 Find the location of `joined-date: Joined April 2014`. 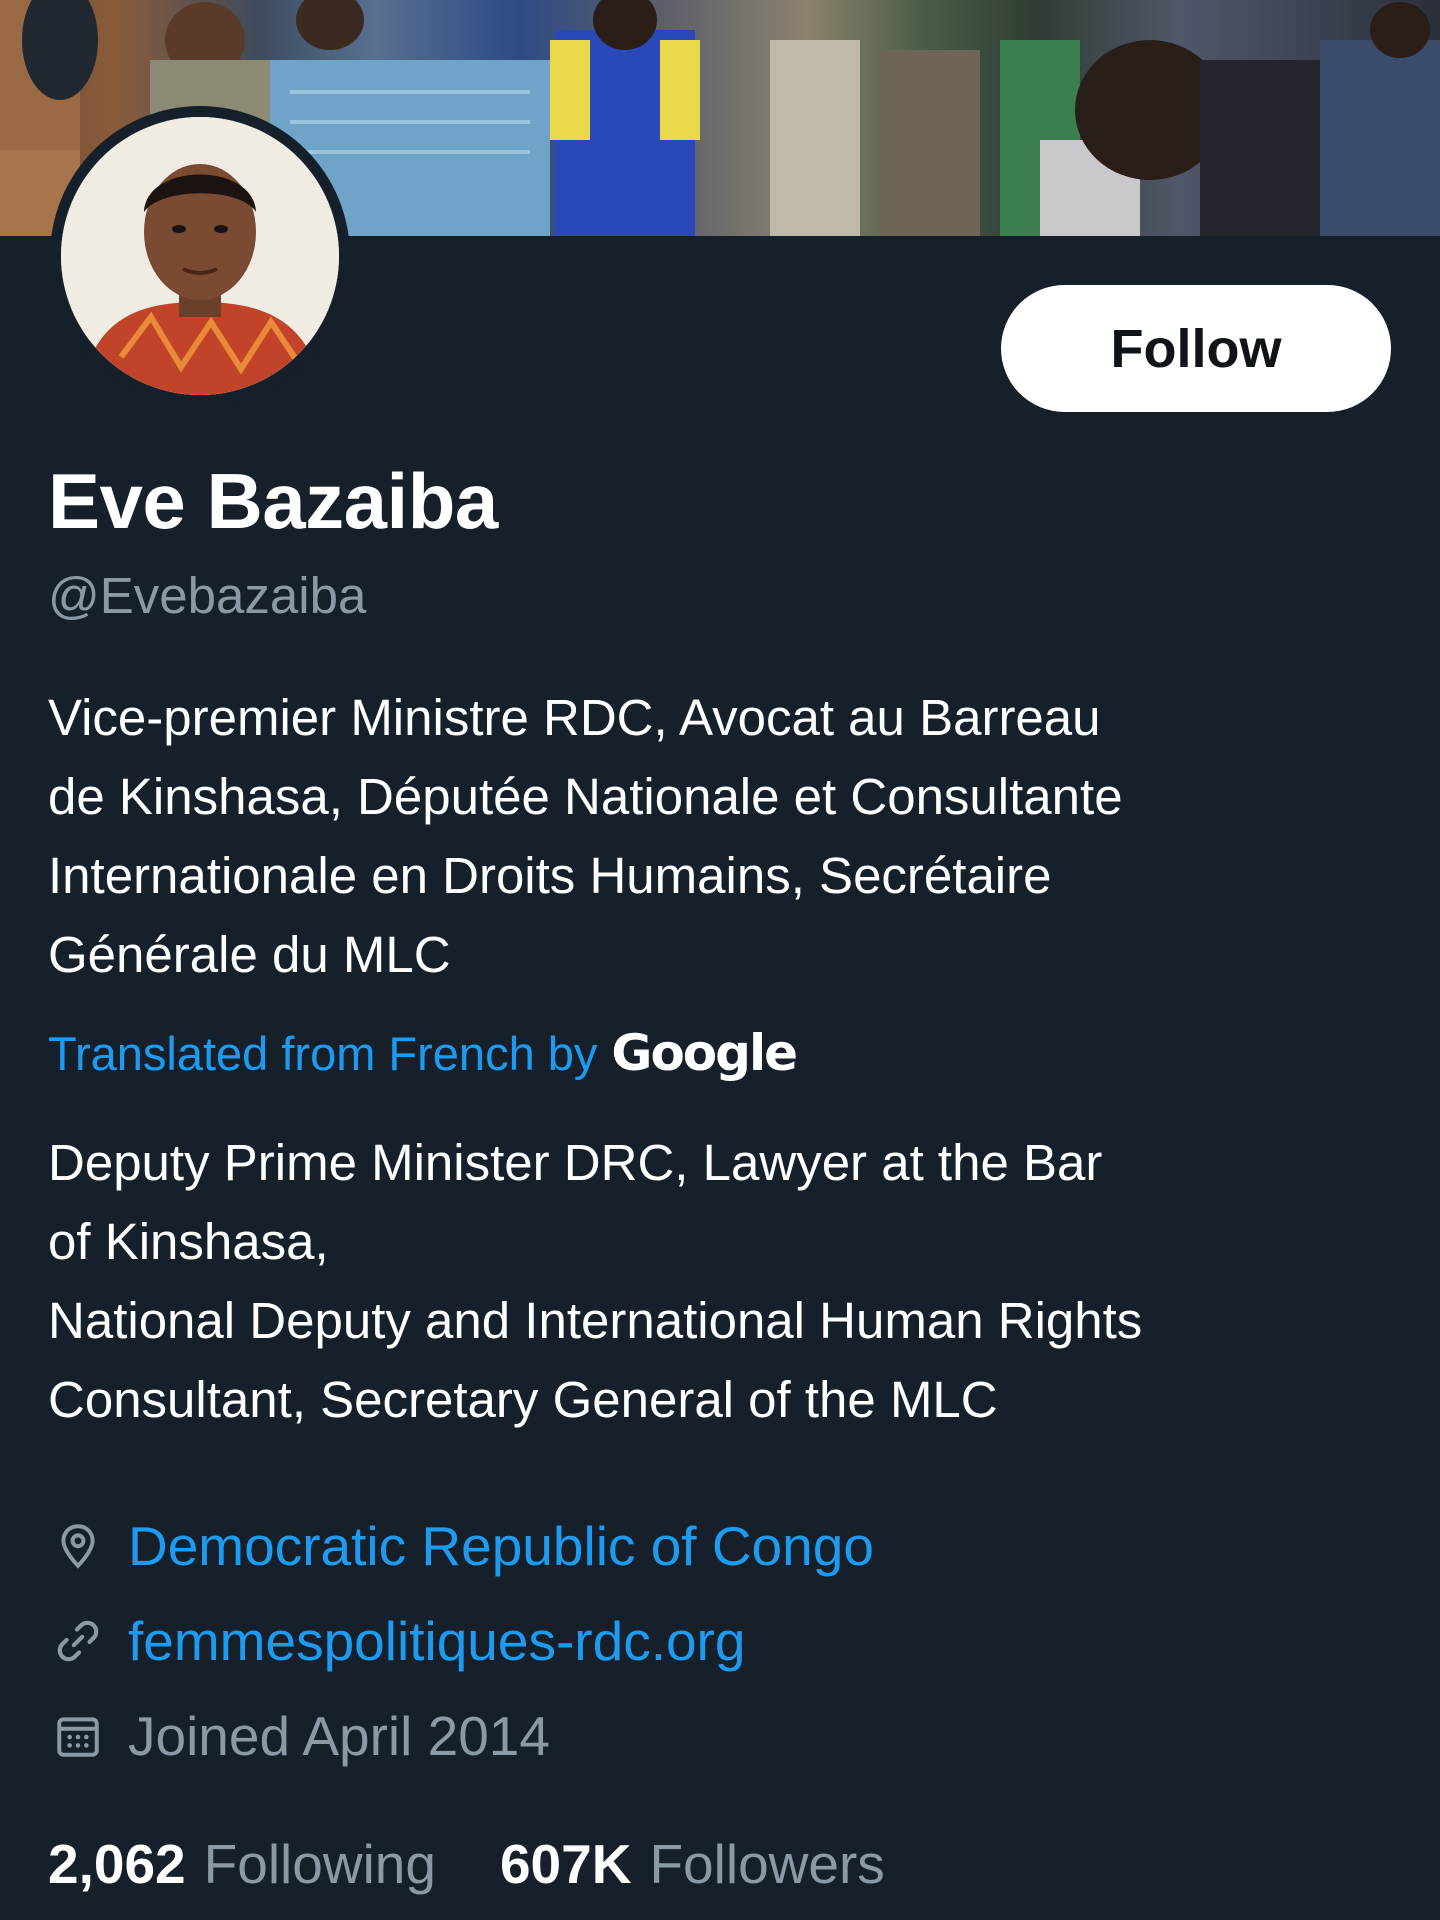

joined-date: Joined April 2014 is located at coordinates (339, 1736).